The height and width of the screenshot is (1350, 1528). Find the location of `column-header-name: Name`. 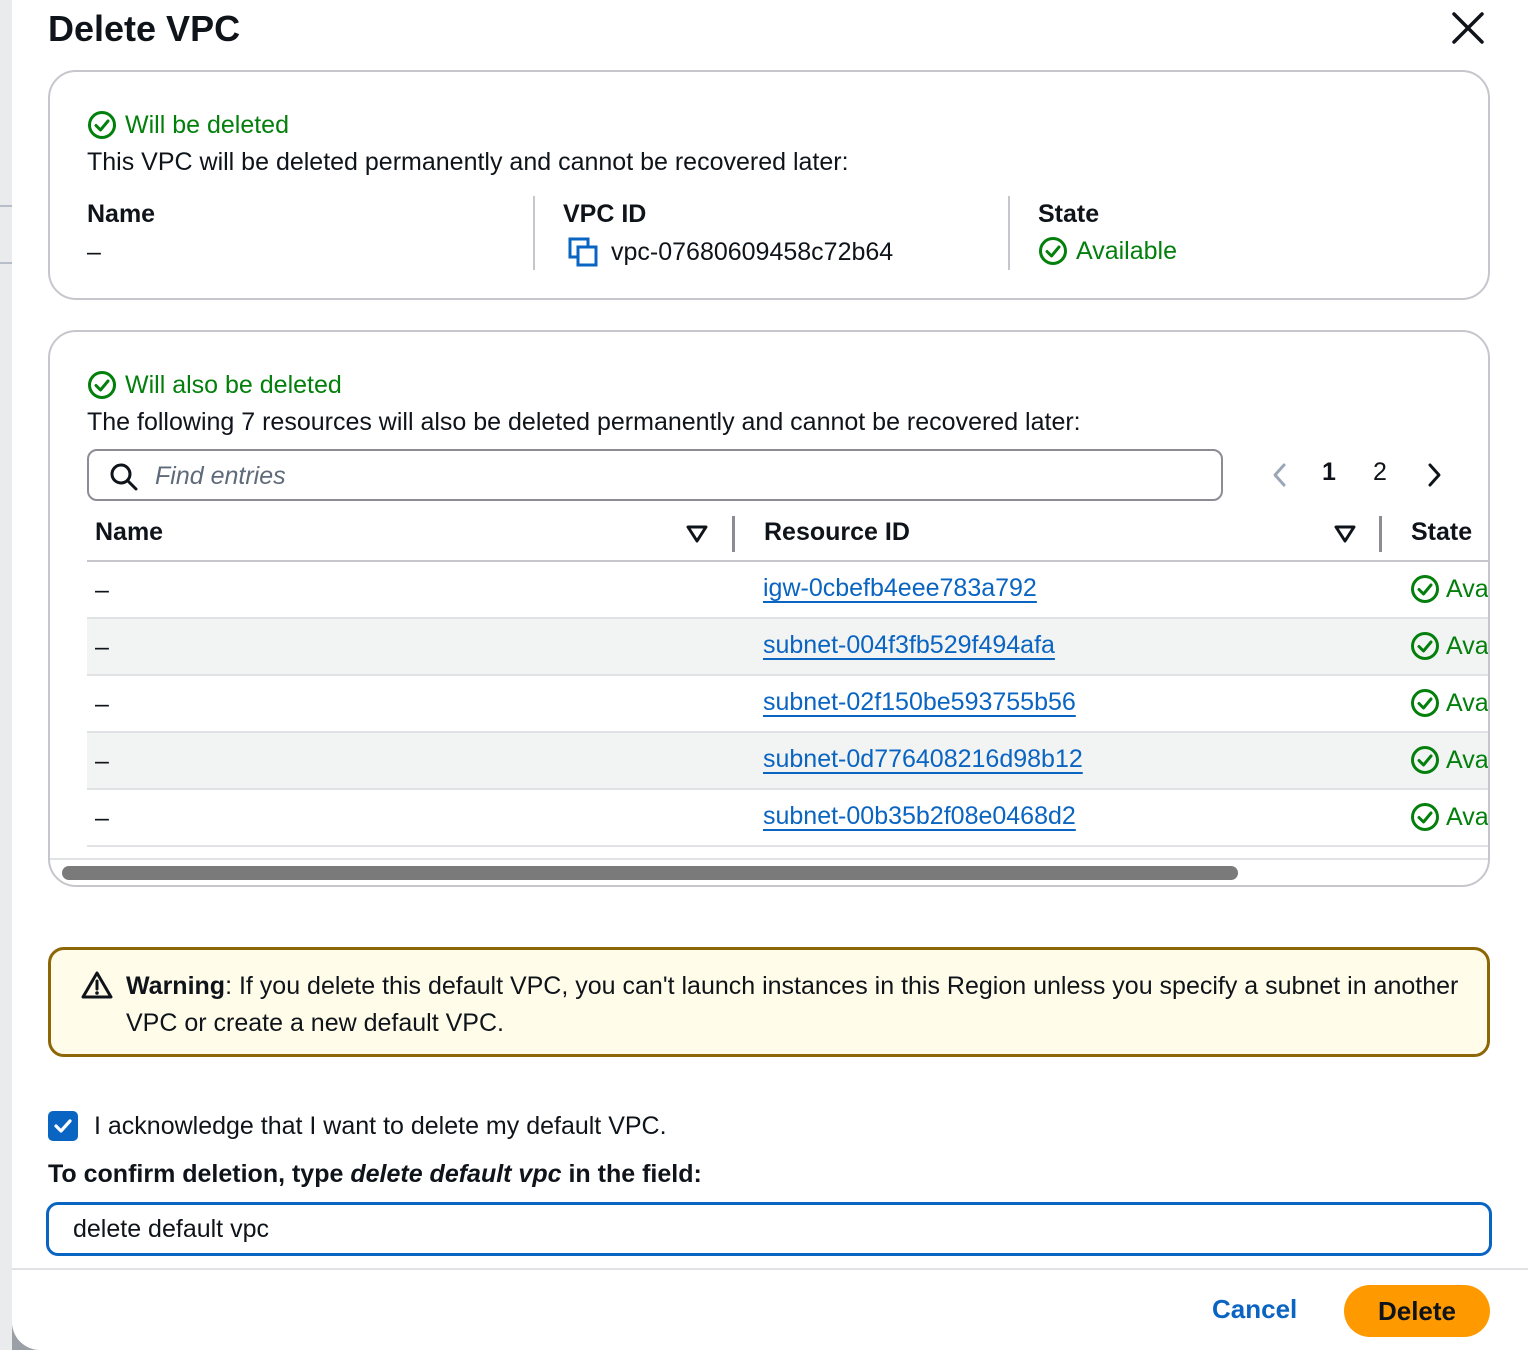

column-header-name: Name is located at coordinates (129, 532).